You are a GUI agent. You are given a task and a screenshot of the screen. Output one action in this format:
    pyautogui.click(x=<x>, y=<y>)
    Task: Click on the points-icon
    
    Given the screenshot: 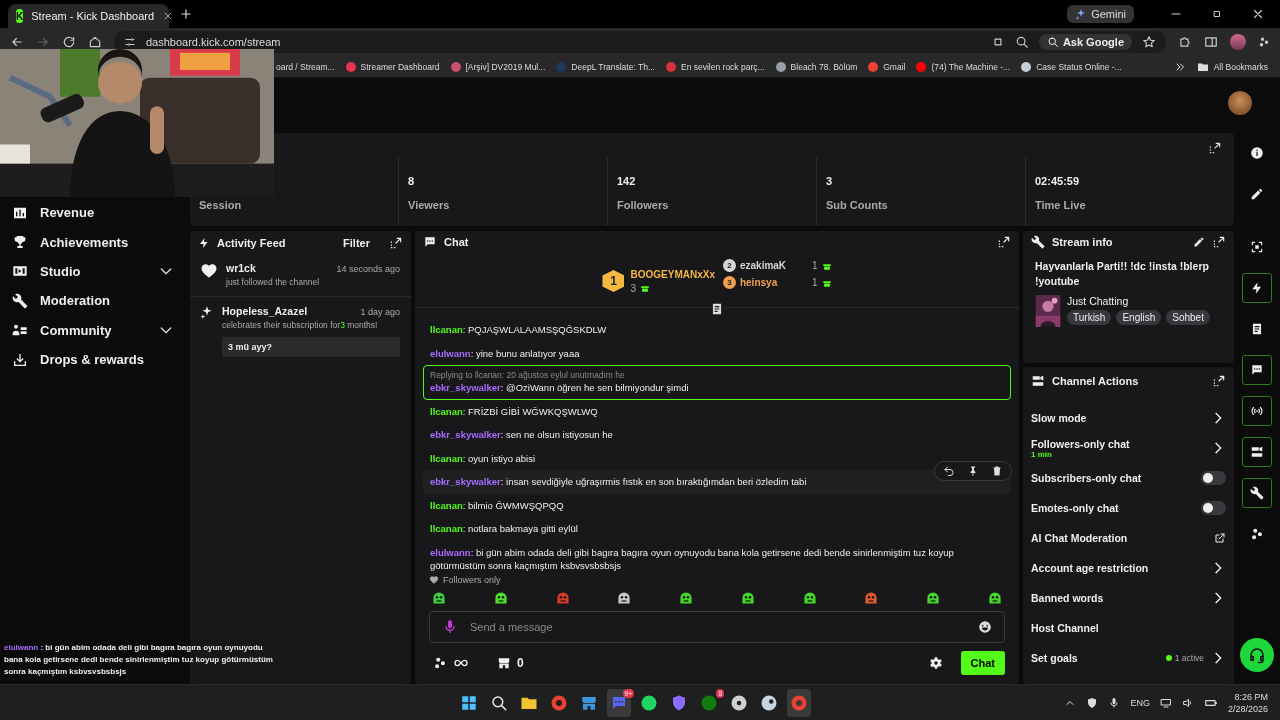 What is the action you would take?
    pyautogui.click(x=440, y=663)
    